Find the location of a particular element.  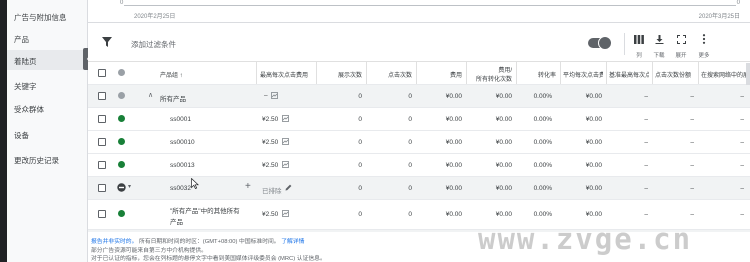

sidebar-item-devices: 设备 is located at coordinates (21, 135).